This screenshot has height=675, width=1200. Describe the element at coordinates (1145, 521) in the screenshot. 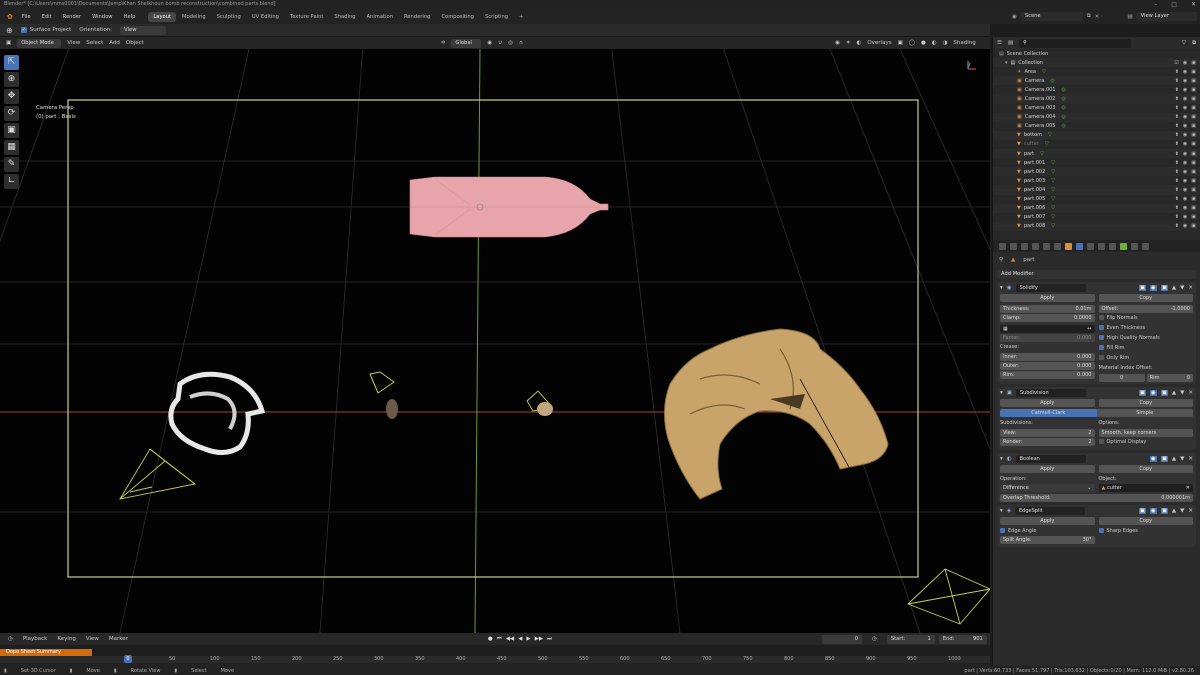

I see `edgesplit-copy-button: Copy` at that location.